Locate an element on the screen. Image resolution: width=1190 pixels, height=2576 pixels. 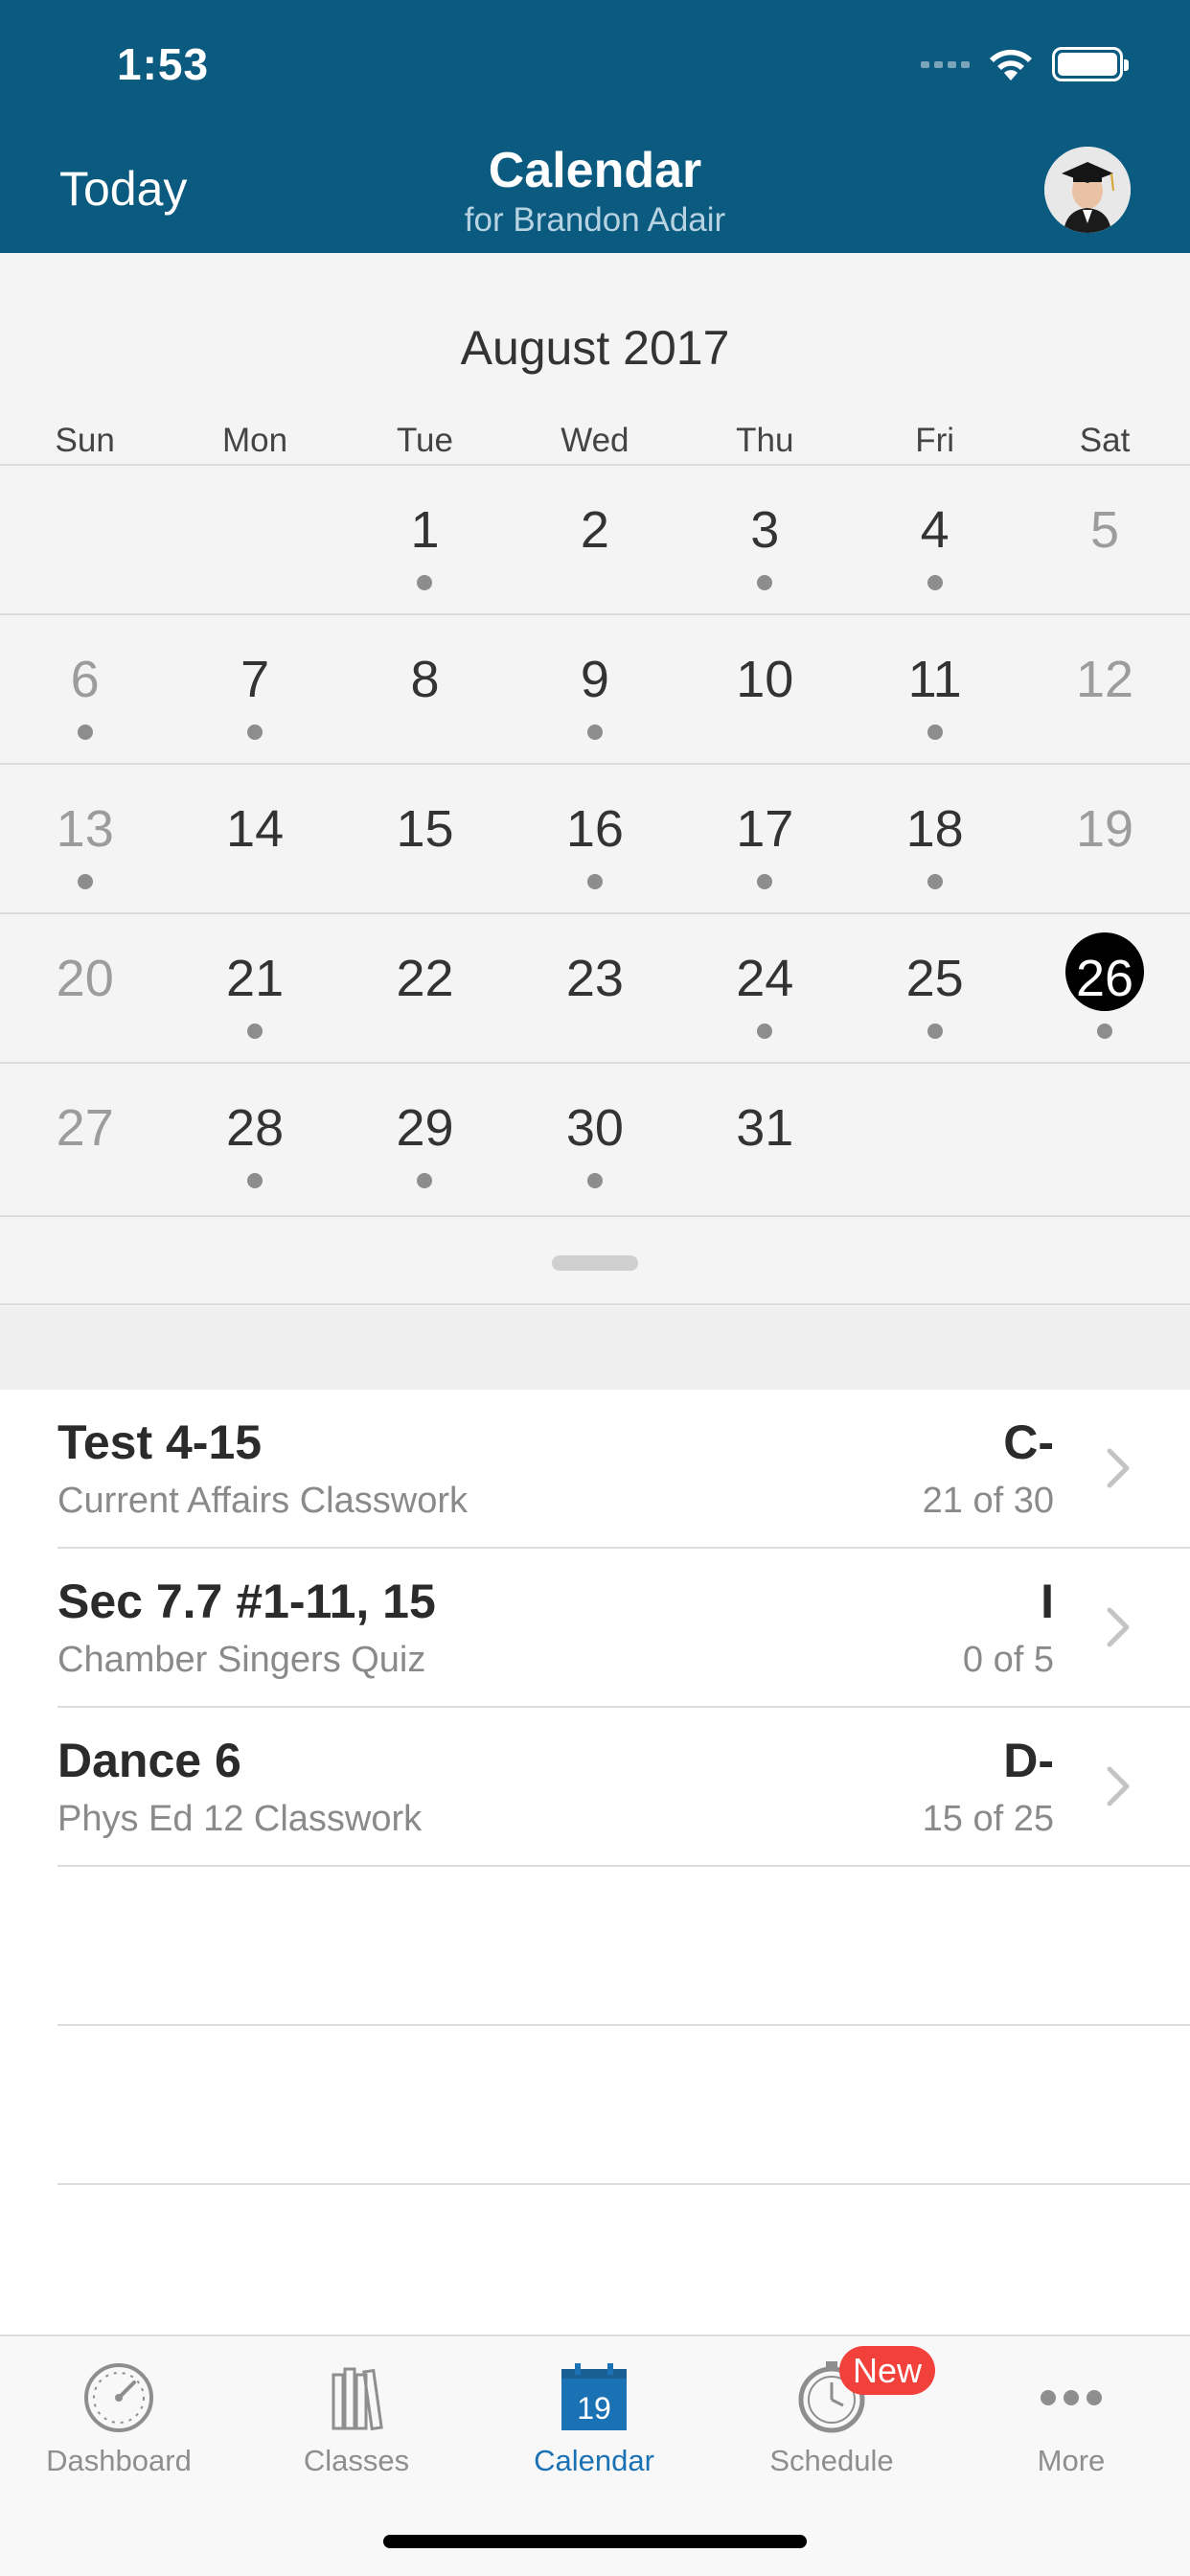
tab-label-calendar: Calendar is located at coordinates (594, 2460).